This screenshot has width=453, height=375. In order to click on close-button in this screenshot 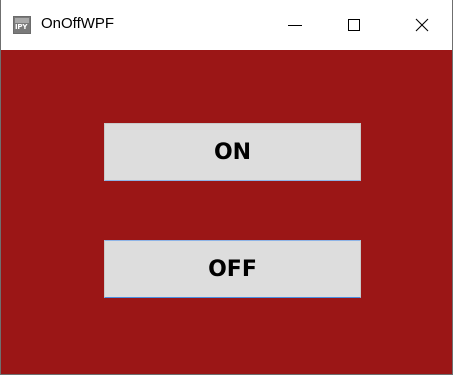, I will do `click(422, 25)`.